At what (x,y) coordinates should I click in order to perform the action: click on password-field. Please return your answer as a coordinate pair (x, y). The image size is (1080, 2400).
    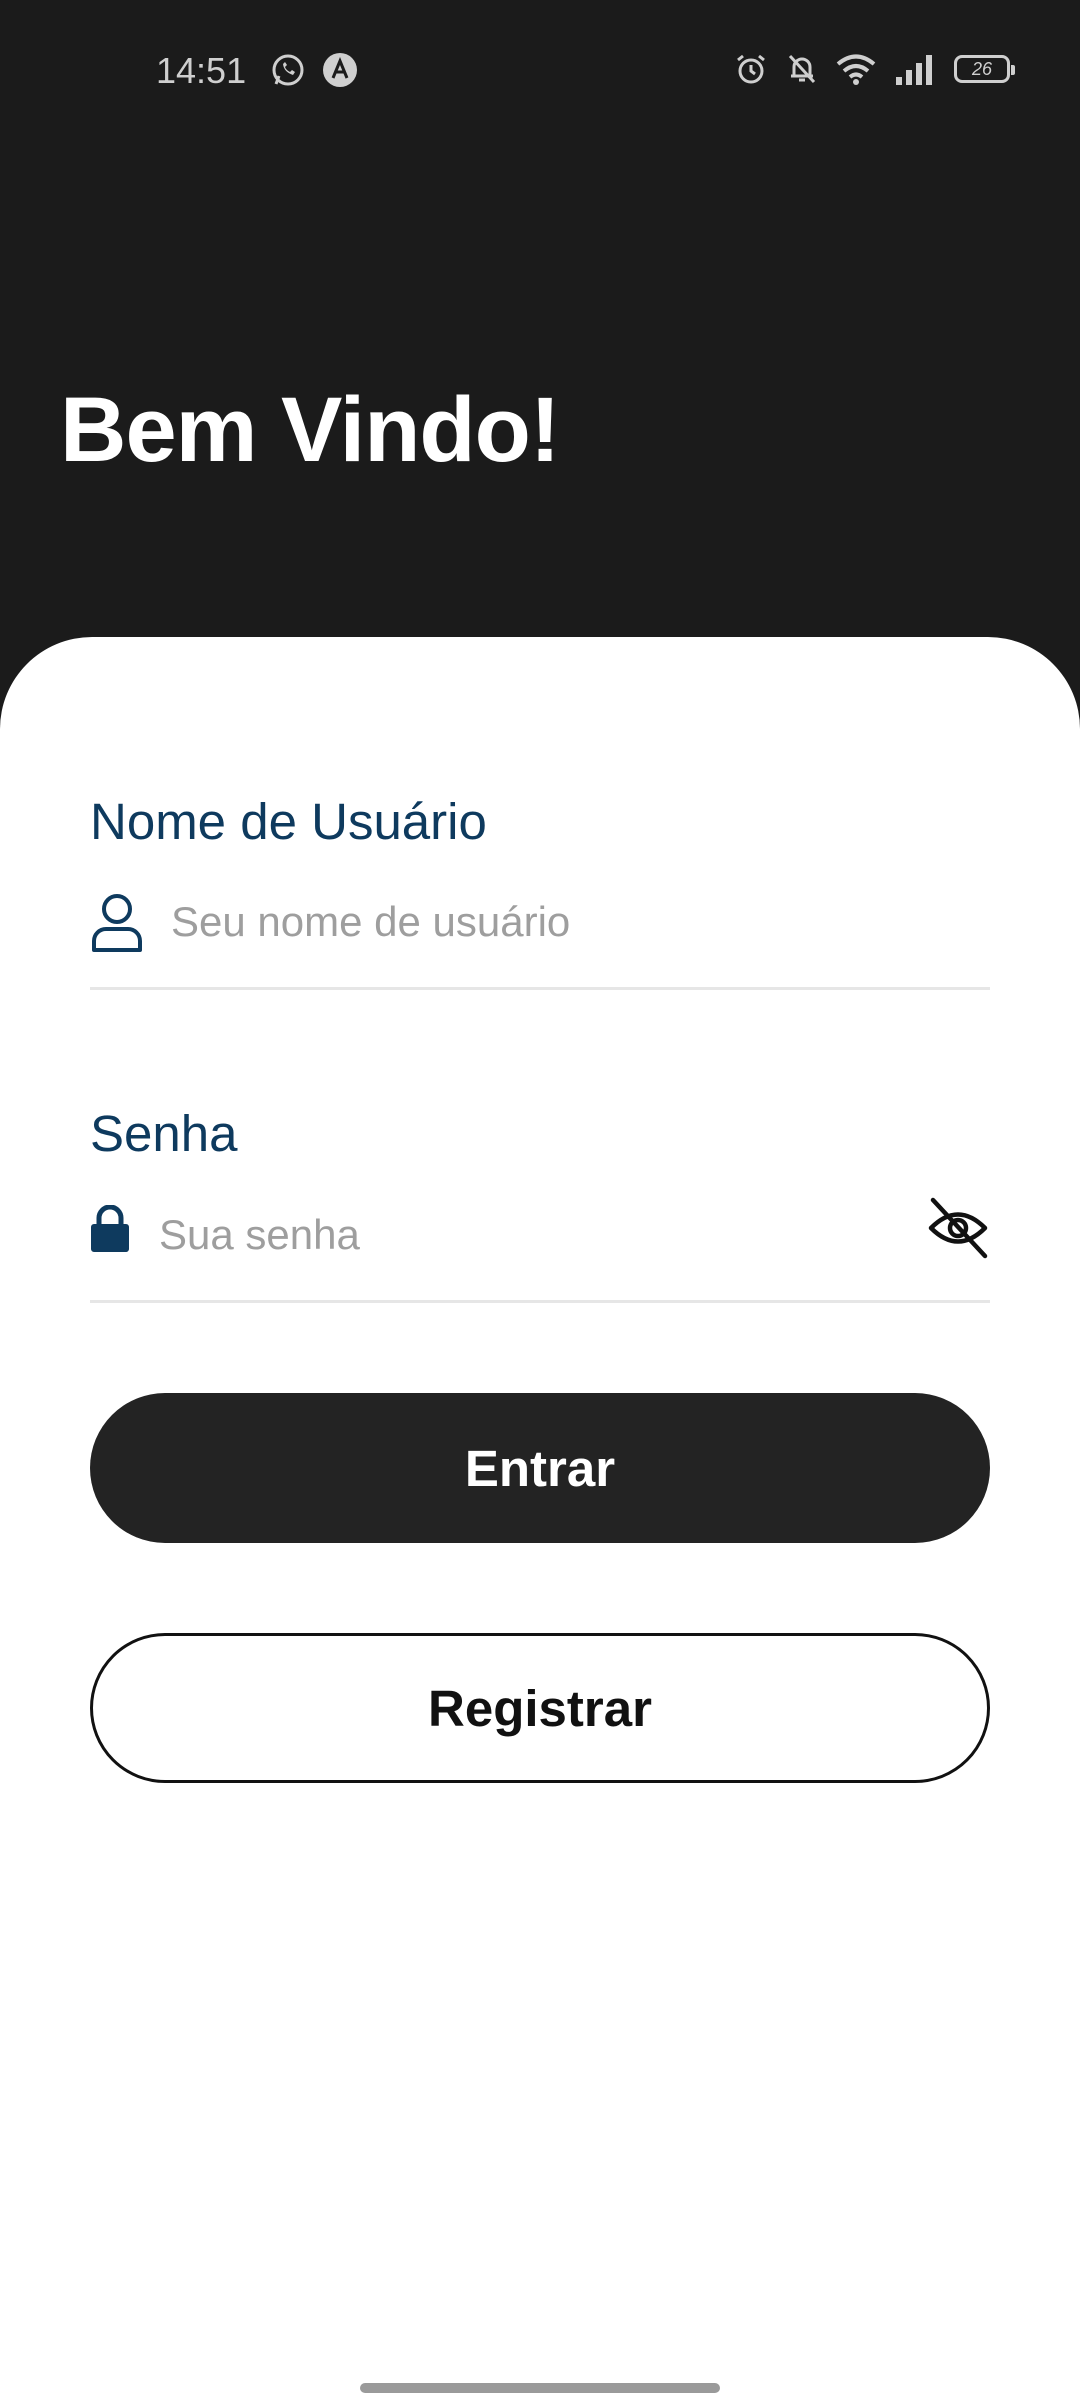
    Looking at the image, I should click on (540, 1248).